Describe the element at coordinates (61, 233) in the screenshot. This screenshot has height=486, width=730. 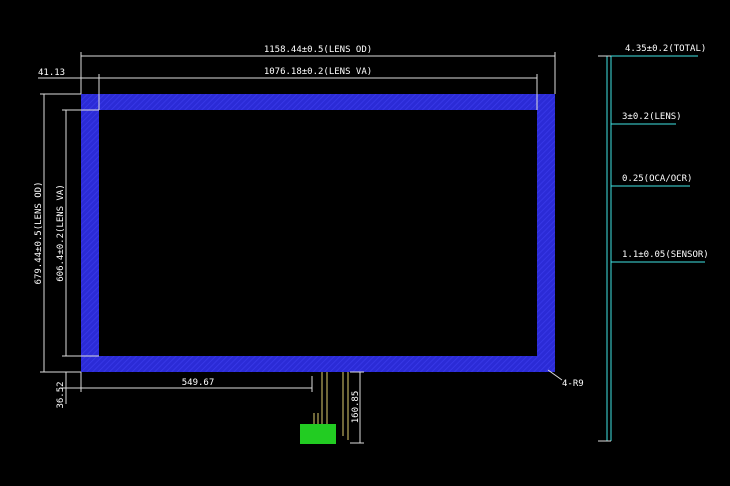
I see `dim-lens-va-height-label: 606.4±0.2(LENS VA)` at that location.